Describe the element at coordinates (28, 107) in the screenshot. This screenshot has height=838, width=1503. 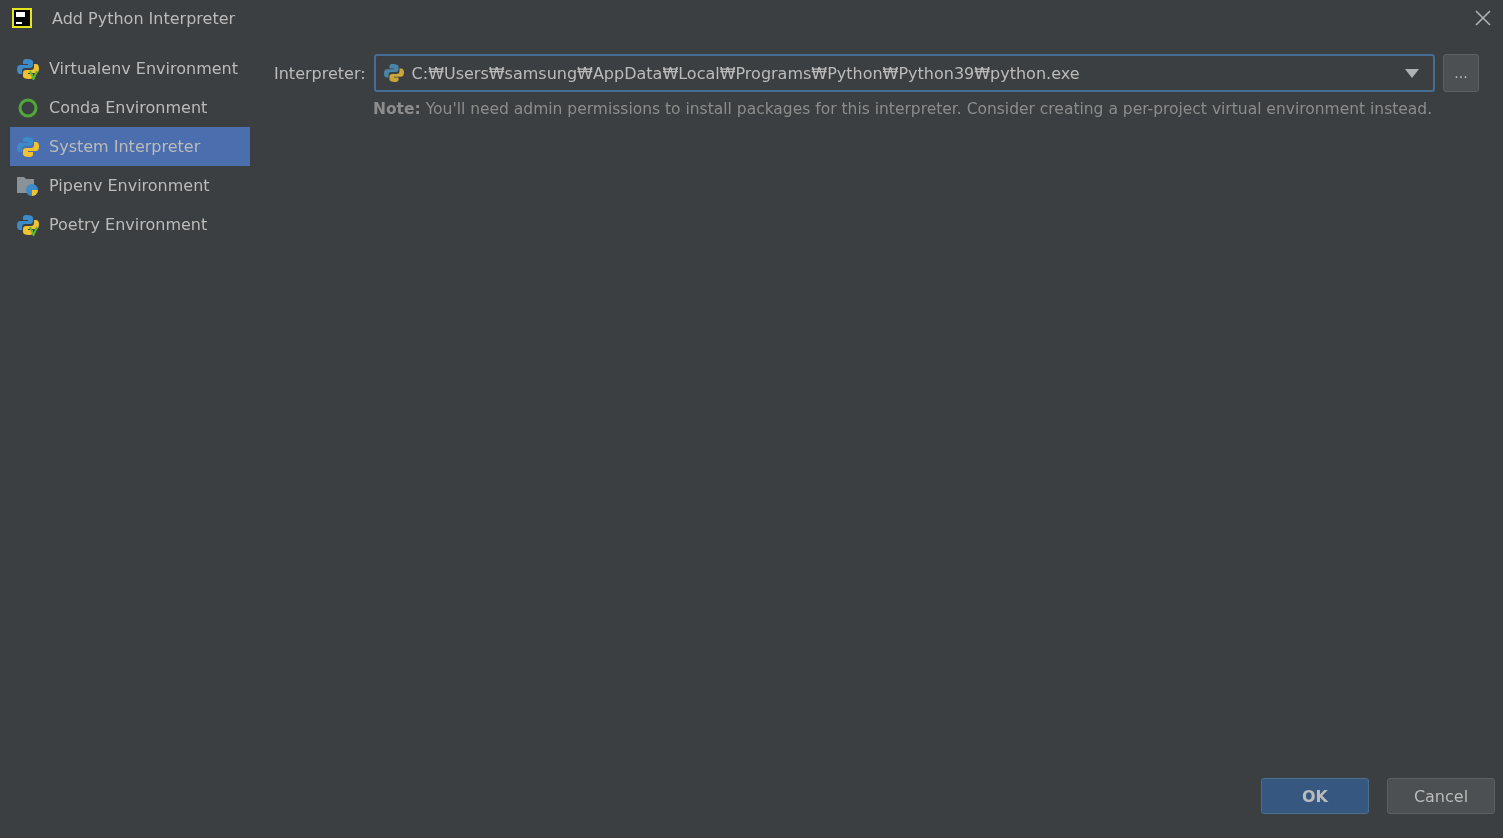
I see `ring-icon` at that location.